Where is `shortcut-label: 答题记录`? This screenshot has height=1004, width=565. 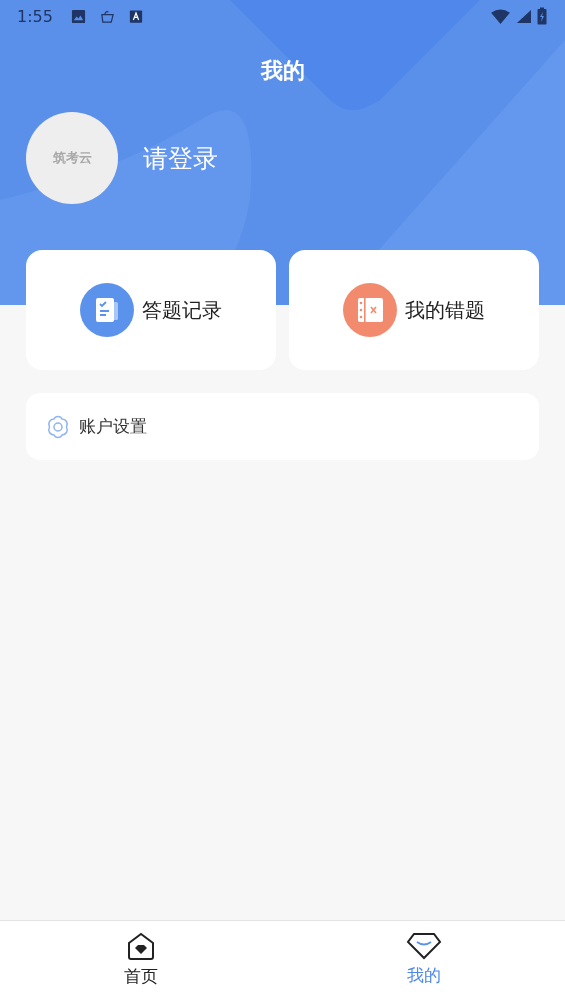
shortcut-label: 答题记录 is located at coordinates (182, 310).